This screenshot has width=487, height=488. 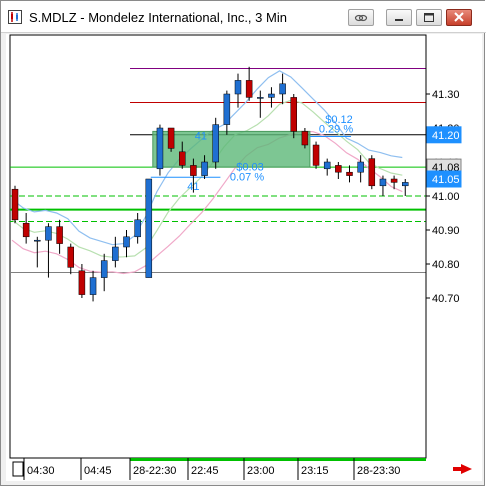 What do you see at coordinates (336, 130) in the screenshot?
I see `trade-profit-pct: 0.29 %` at bounding box center [336, 130].